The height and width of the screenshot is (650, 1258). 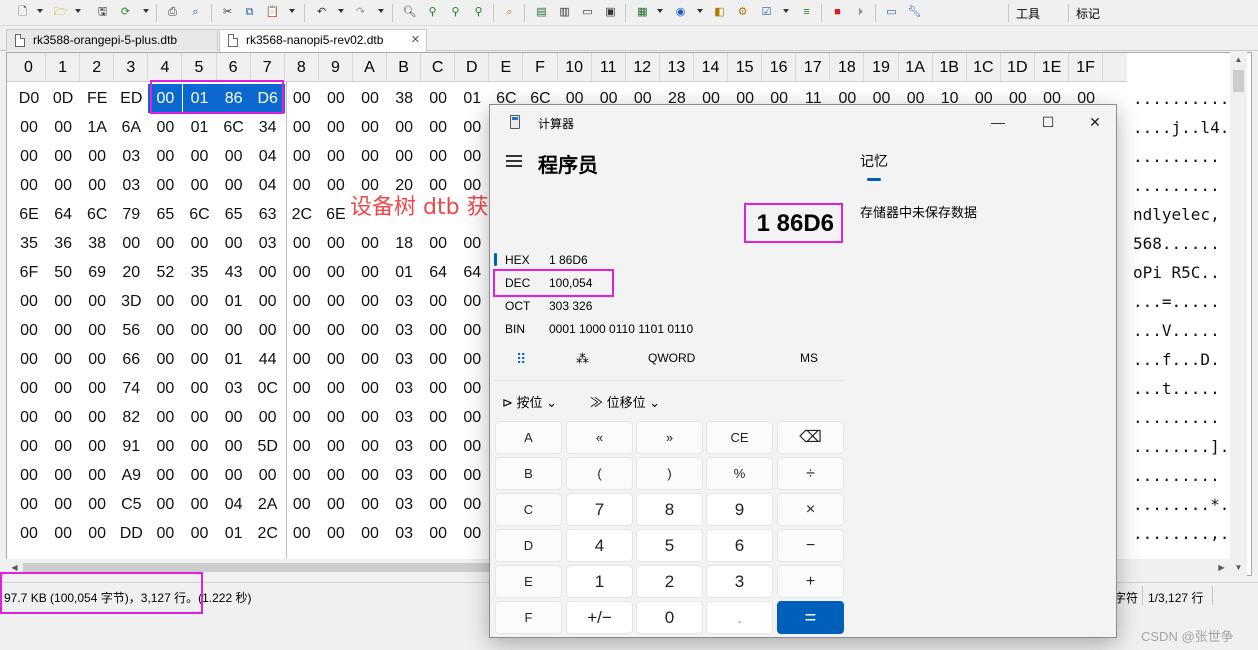 What do you see at coordinates (529, 401) in the screenshot?
I see `bitwise-dropdown: ⊳ 按位 ⌄` at bounding box center [529, 401].